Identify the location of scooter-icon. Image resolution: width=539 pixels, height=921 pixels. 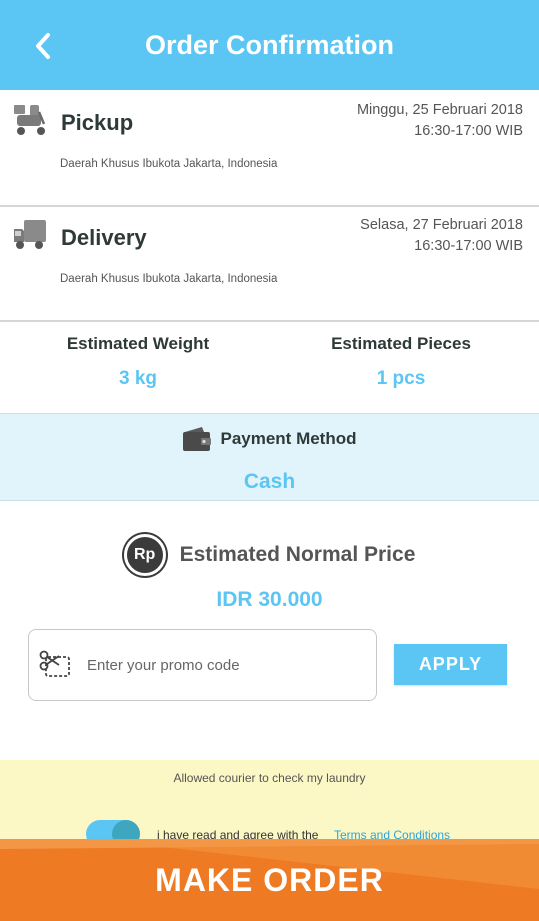
(30, 120).